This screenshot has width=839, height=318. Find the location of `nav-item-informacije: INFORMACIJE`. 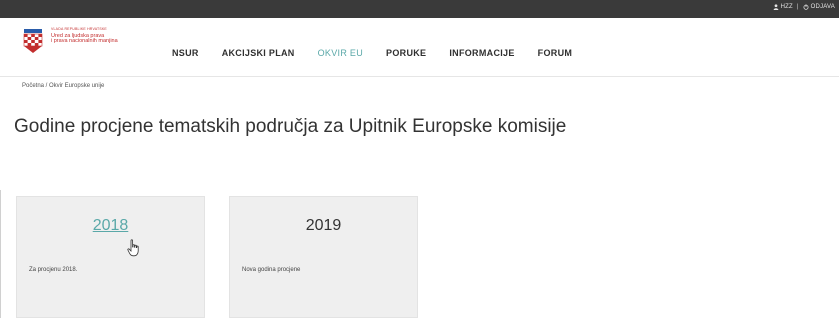

nav-item-informacije: INFORMACIJE is located at coordinates (481, 53).